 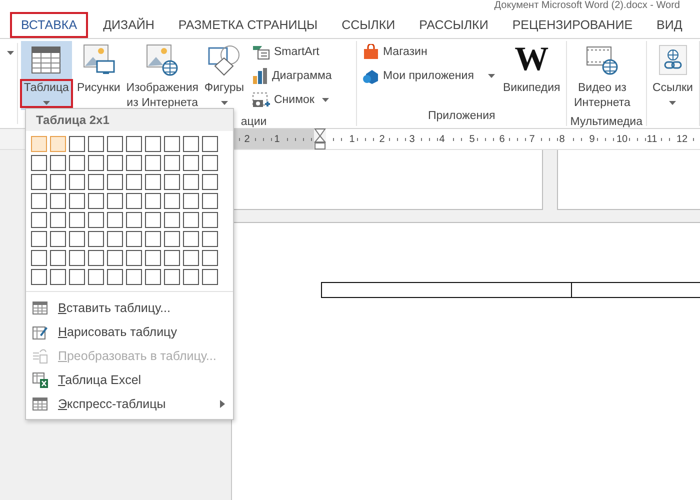 What do you see at coordinates (99, 75) in the screenshot?
I see `ribbon-button: Рисунки` at bounding box center [99, 75].